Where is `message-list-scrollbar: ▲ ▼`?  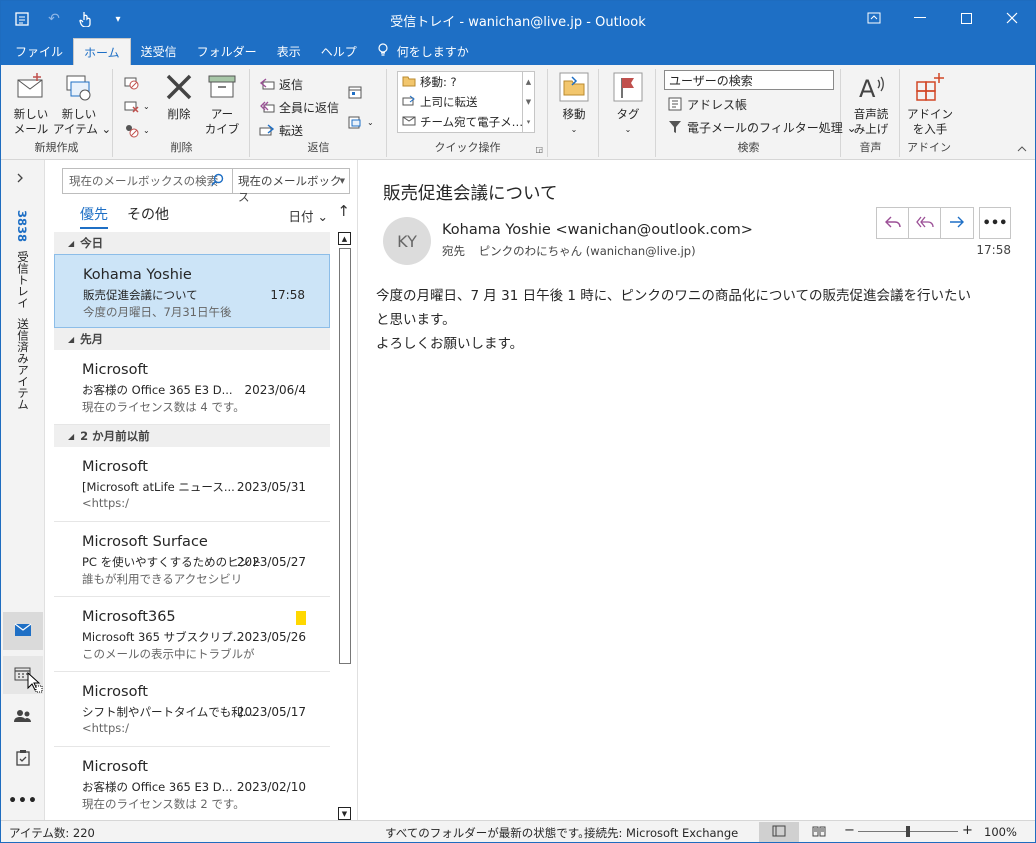
message-list-scrollbar: ▲ ▼ is located at coordinates (344, 526).